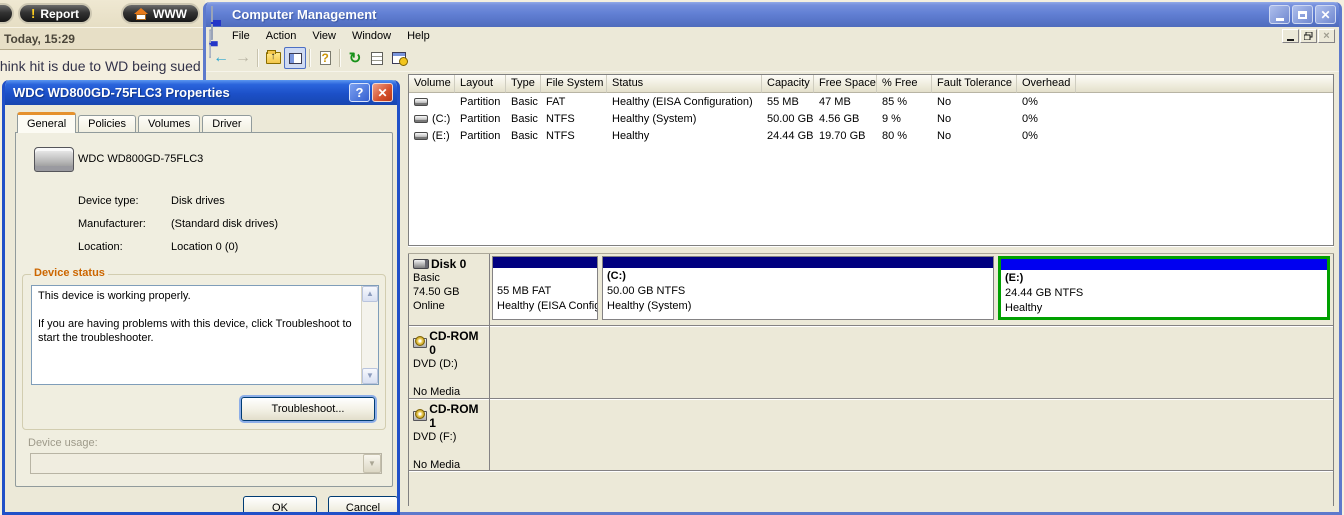  I want to click on refresh-button: ↻, so click(355, 58).